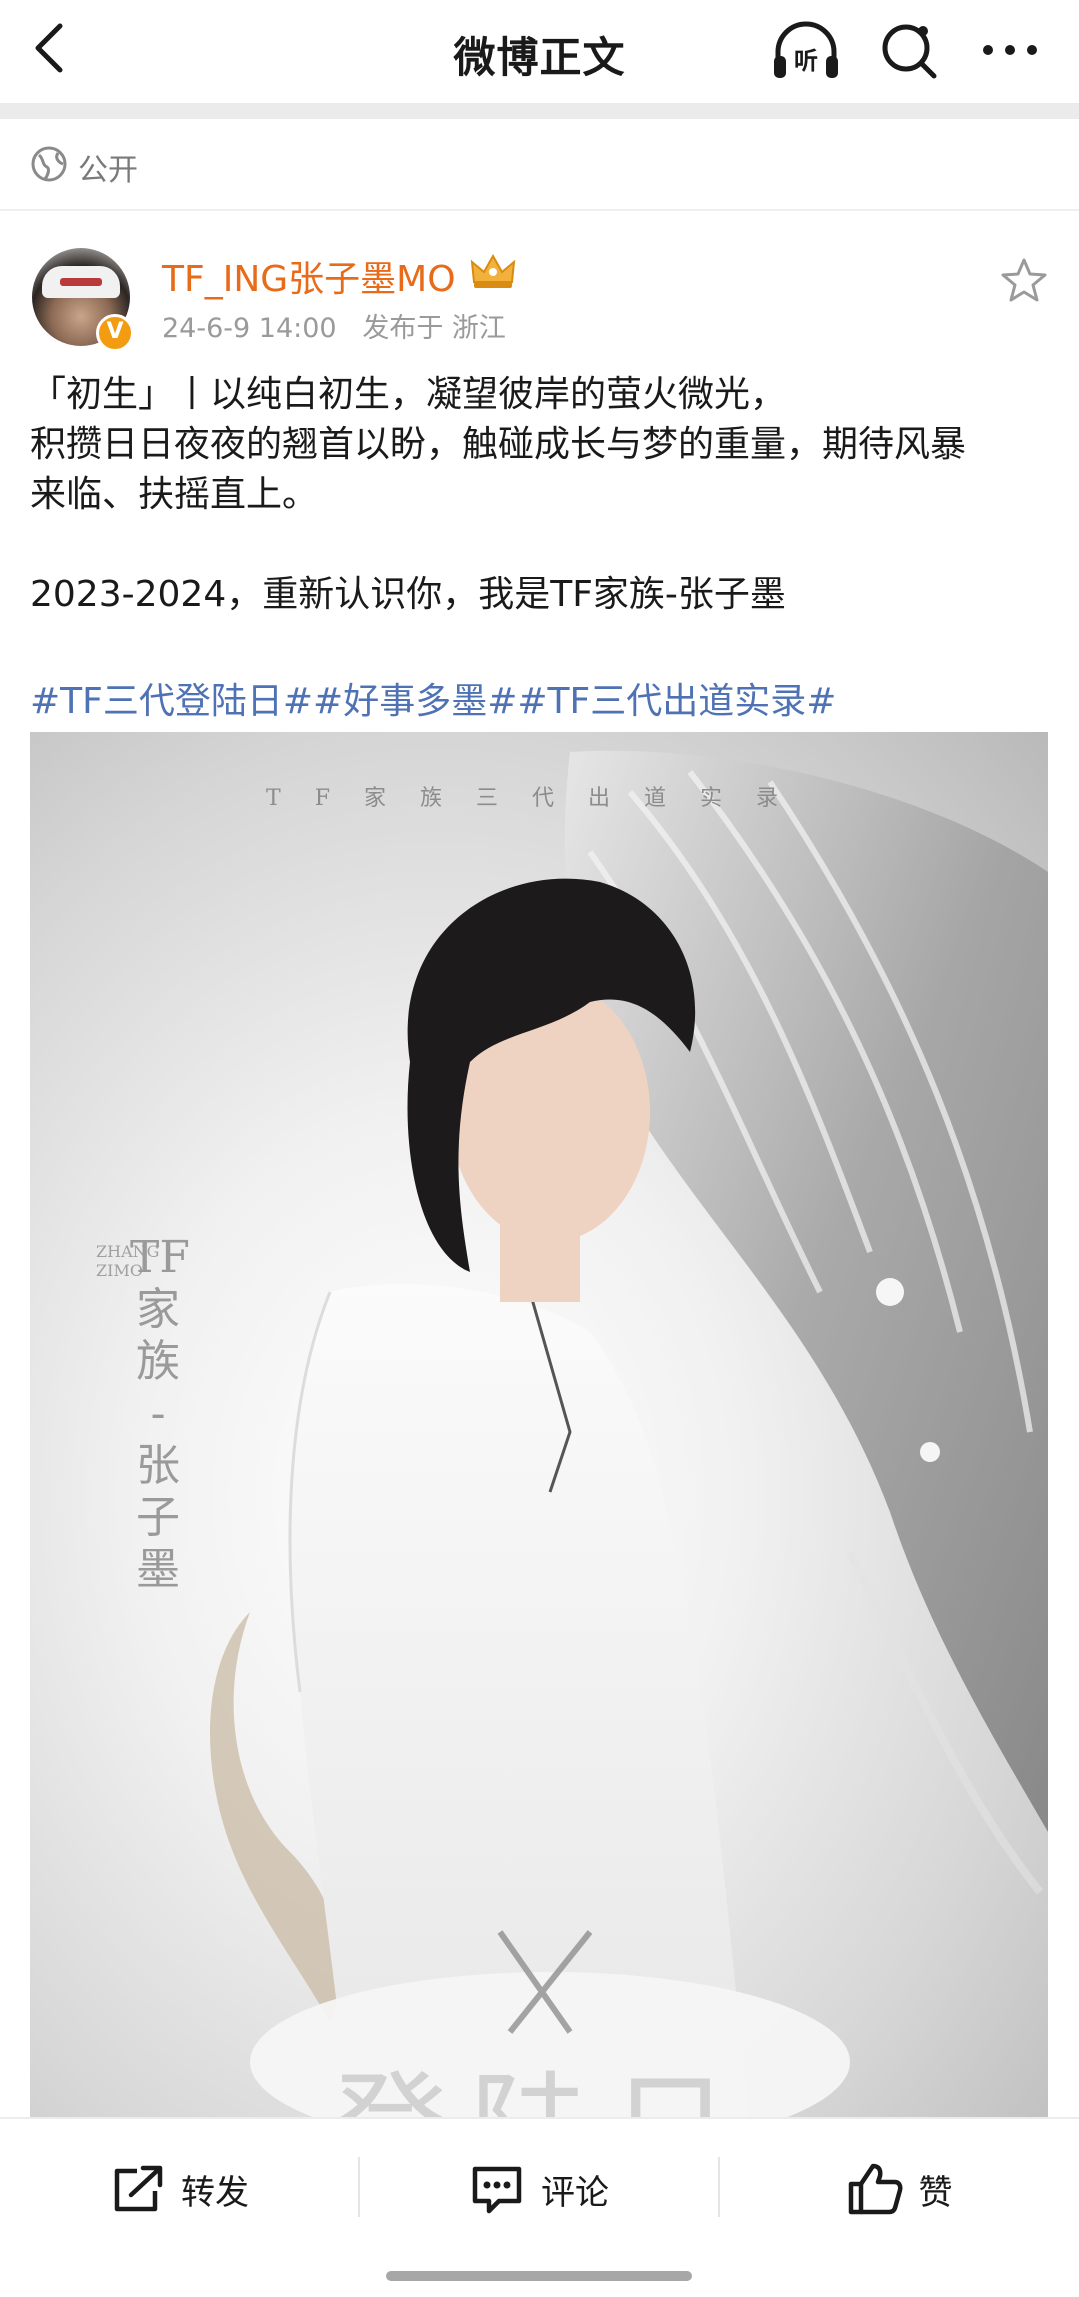 The height and width of the screenshot is (2297, 1079). Describe the element at coordinates (174, 494) in the screenshot. I see `post-text-line: 来临、扶摇直上。` at that location.